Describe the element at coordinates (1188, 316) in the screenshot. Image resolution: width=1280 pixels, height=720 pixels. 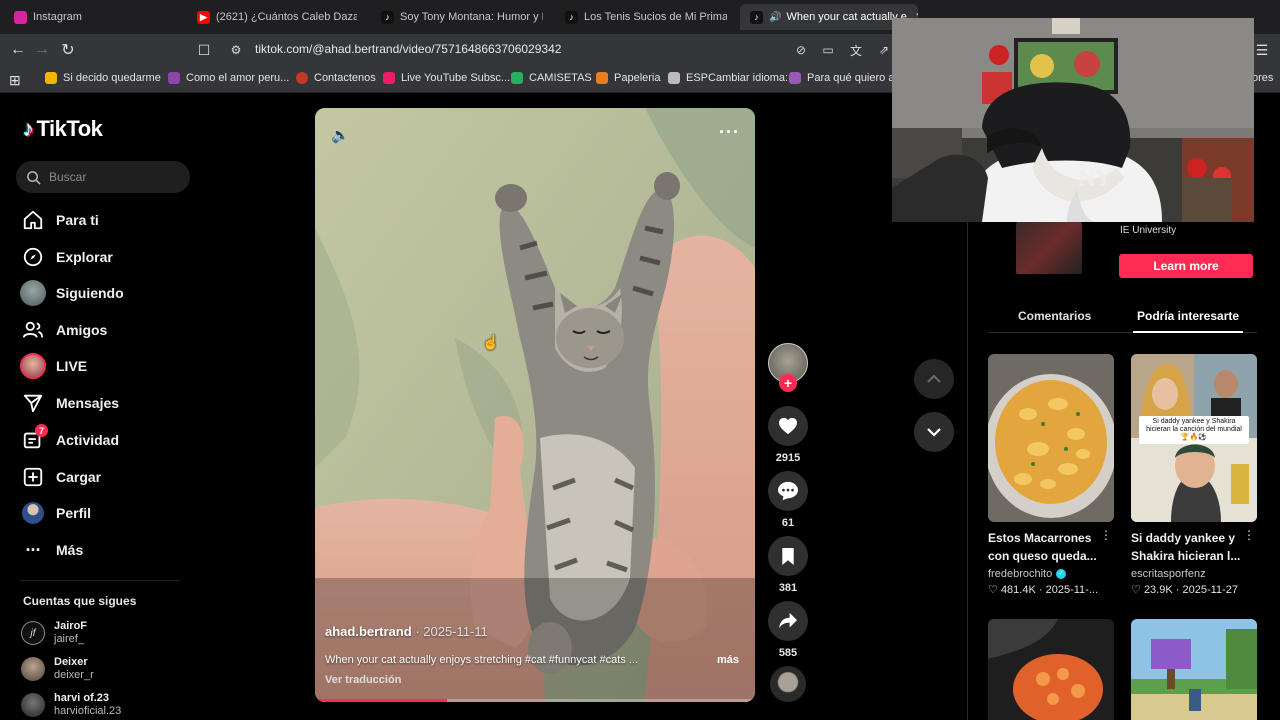
I see `tab-podria-interesarte: Podría interesarte` at that location.